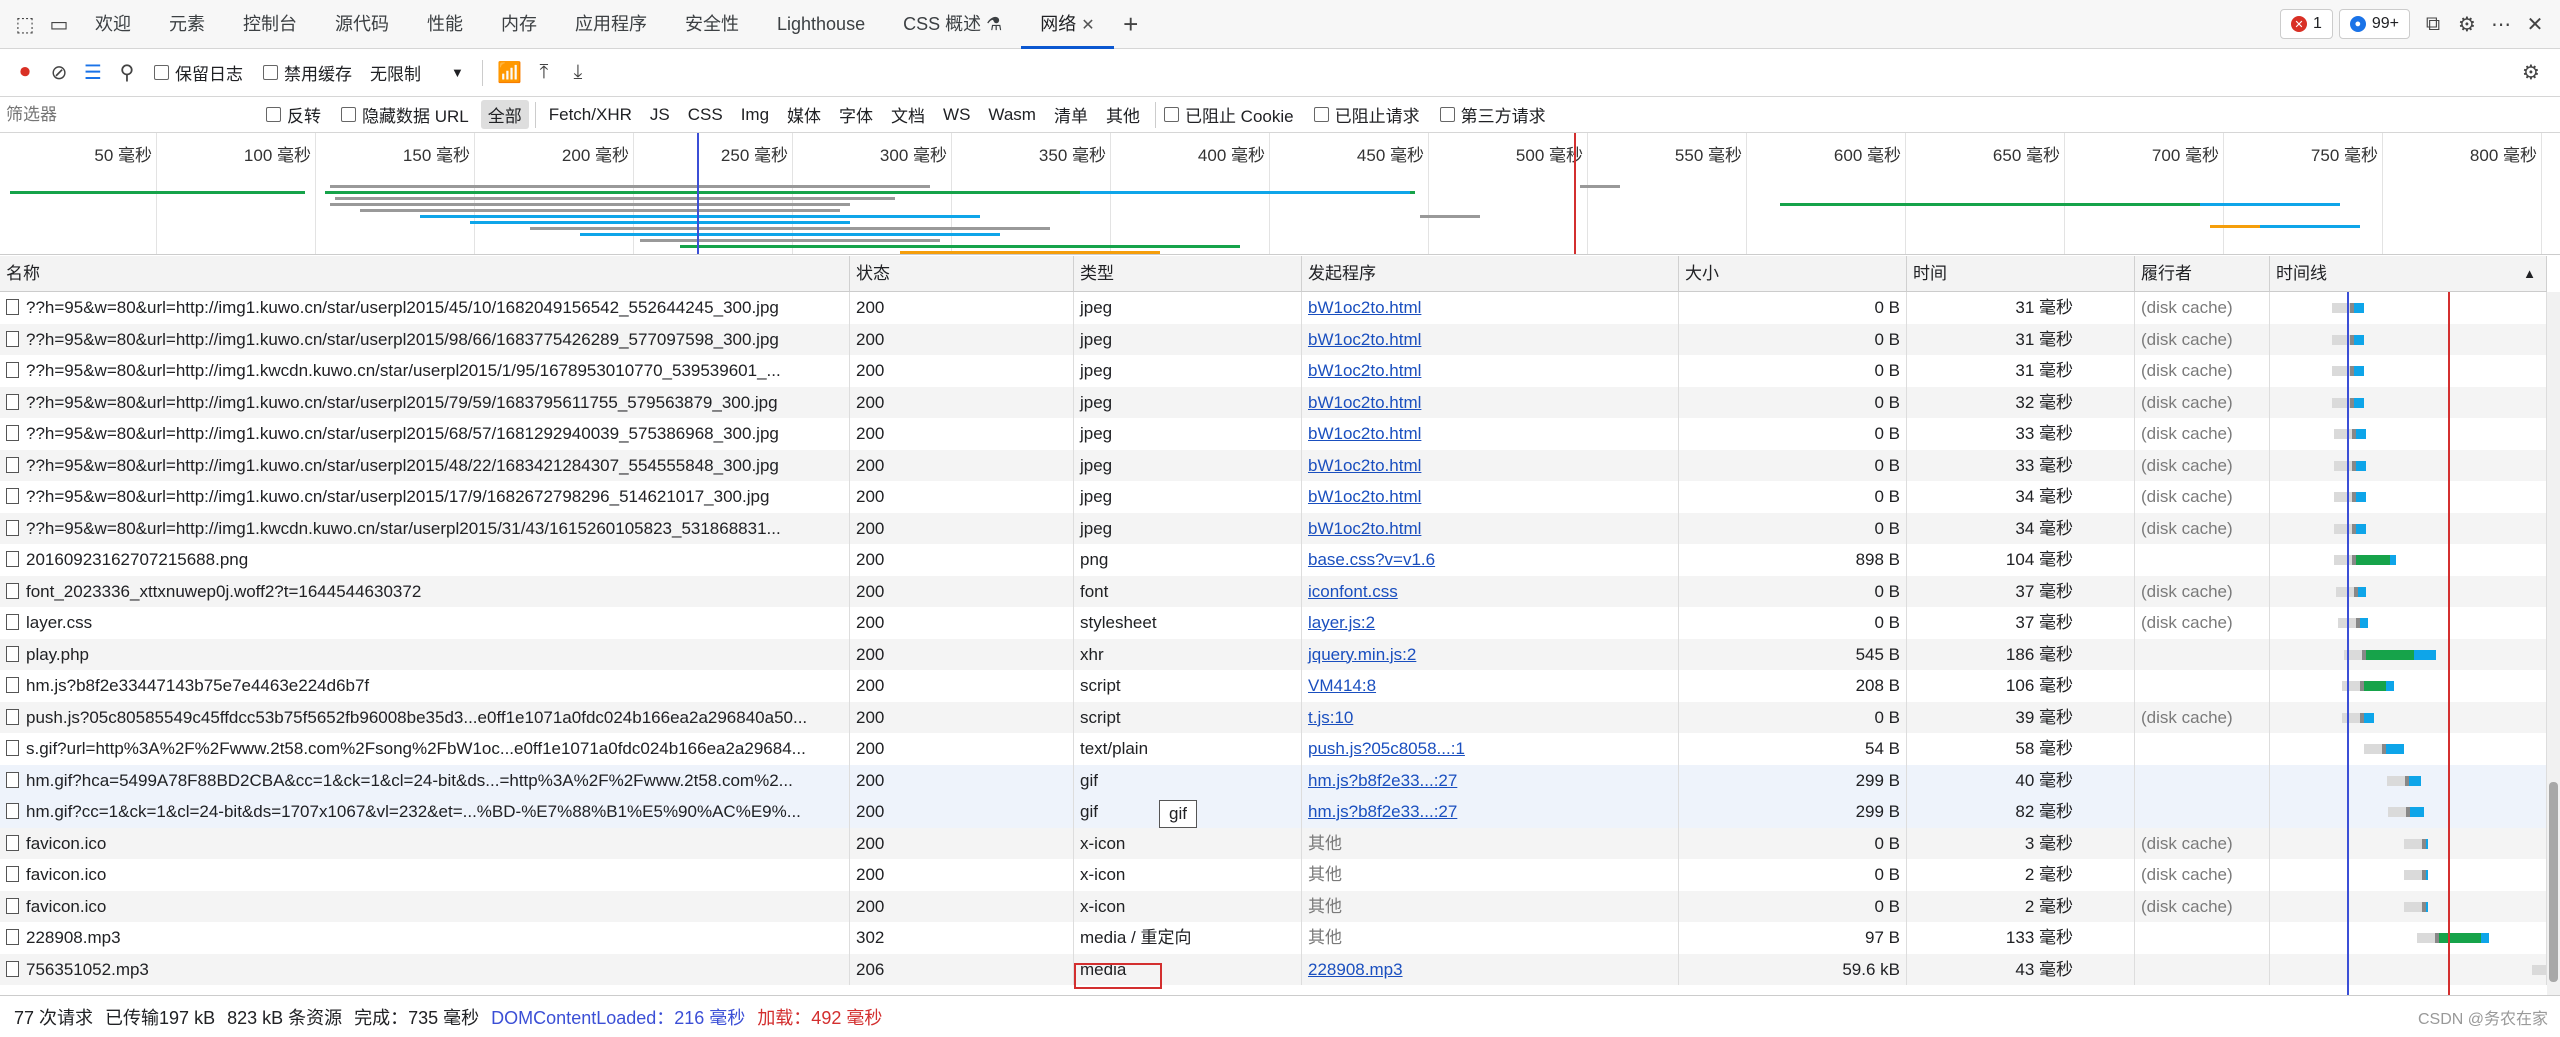 The width and height of the screenshot is (2560, 1037). Describe the element at coordinates (1321, 114) in the screenshot. I see `blocked-requests-box` at that location.